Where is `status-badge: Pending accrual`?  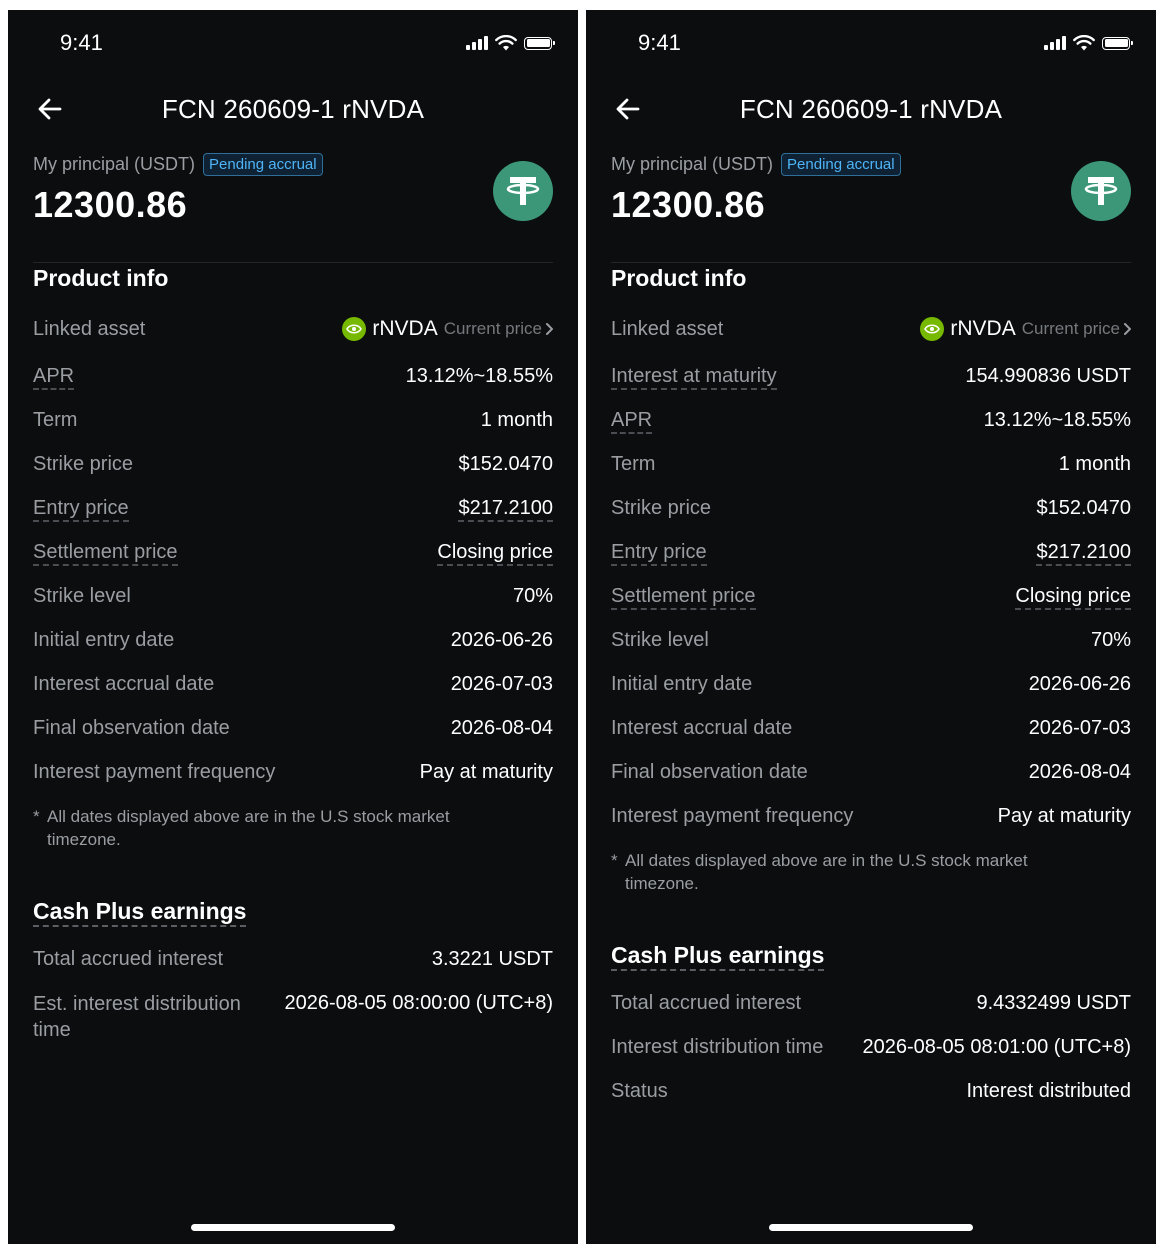
status-badge: Pending accrual is located at coordinates (263, 164).